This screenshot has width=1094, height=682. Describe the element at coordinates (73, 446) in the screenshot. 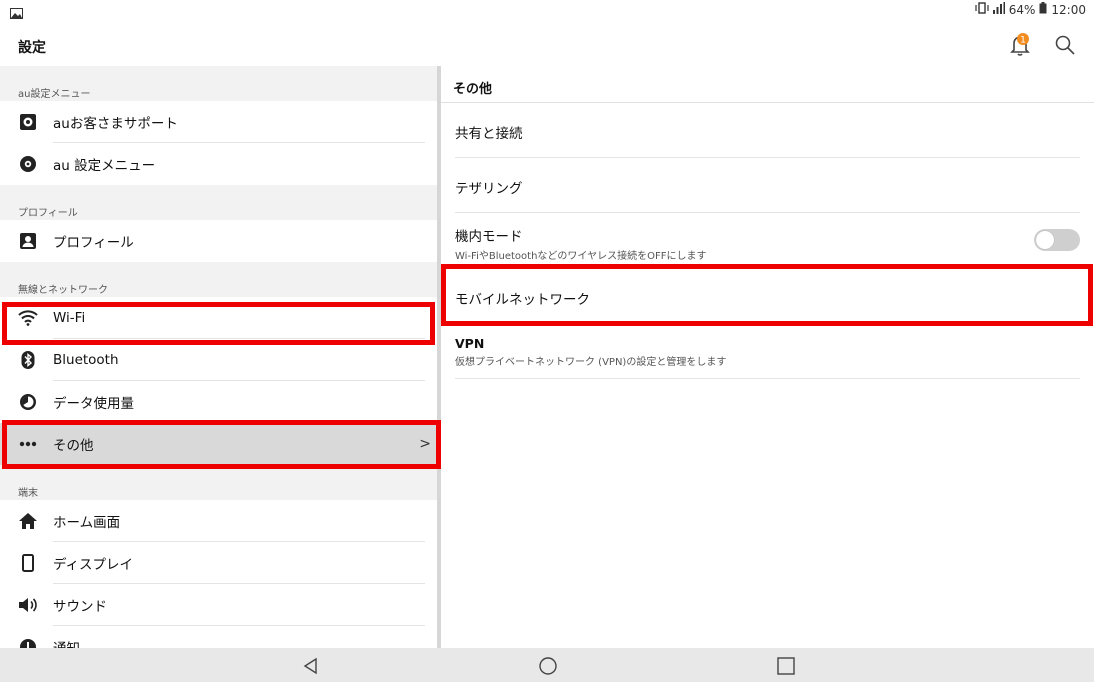

I see `menu-item-label: その他` at that location.